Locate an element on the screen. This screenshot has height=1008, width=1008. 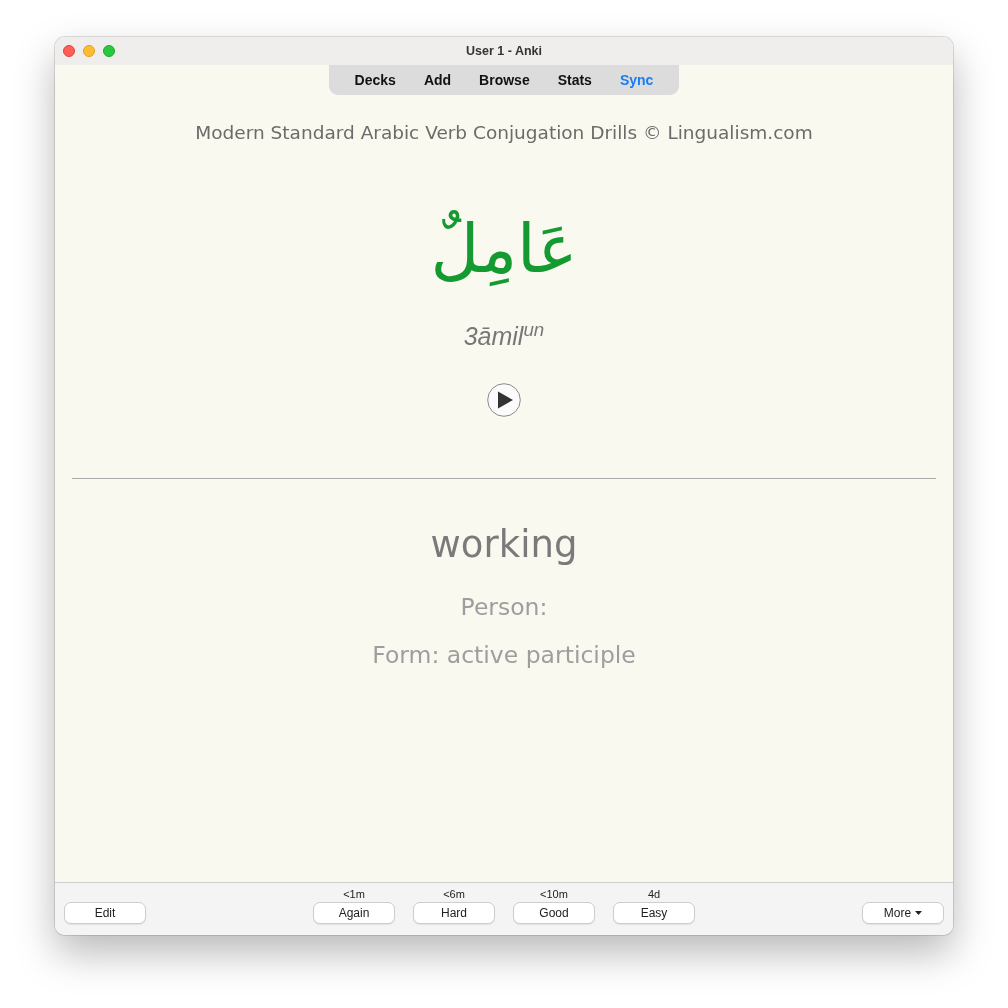
zoom-icon is located at coordinates (109, 51).